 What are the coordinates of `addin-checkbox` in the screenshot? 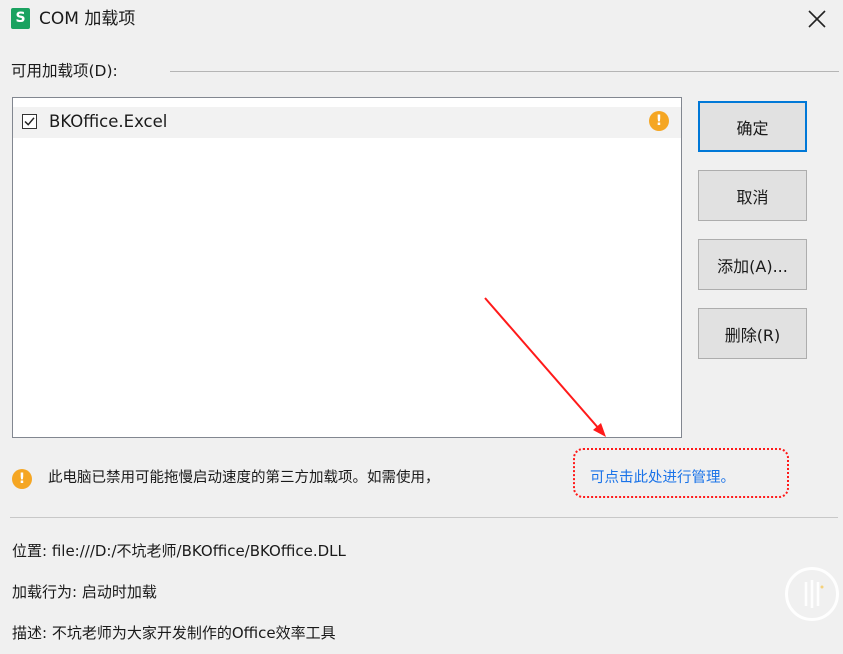 It's located at (29, 121).